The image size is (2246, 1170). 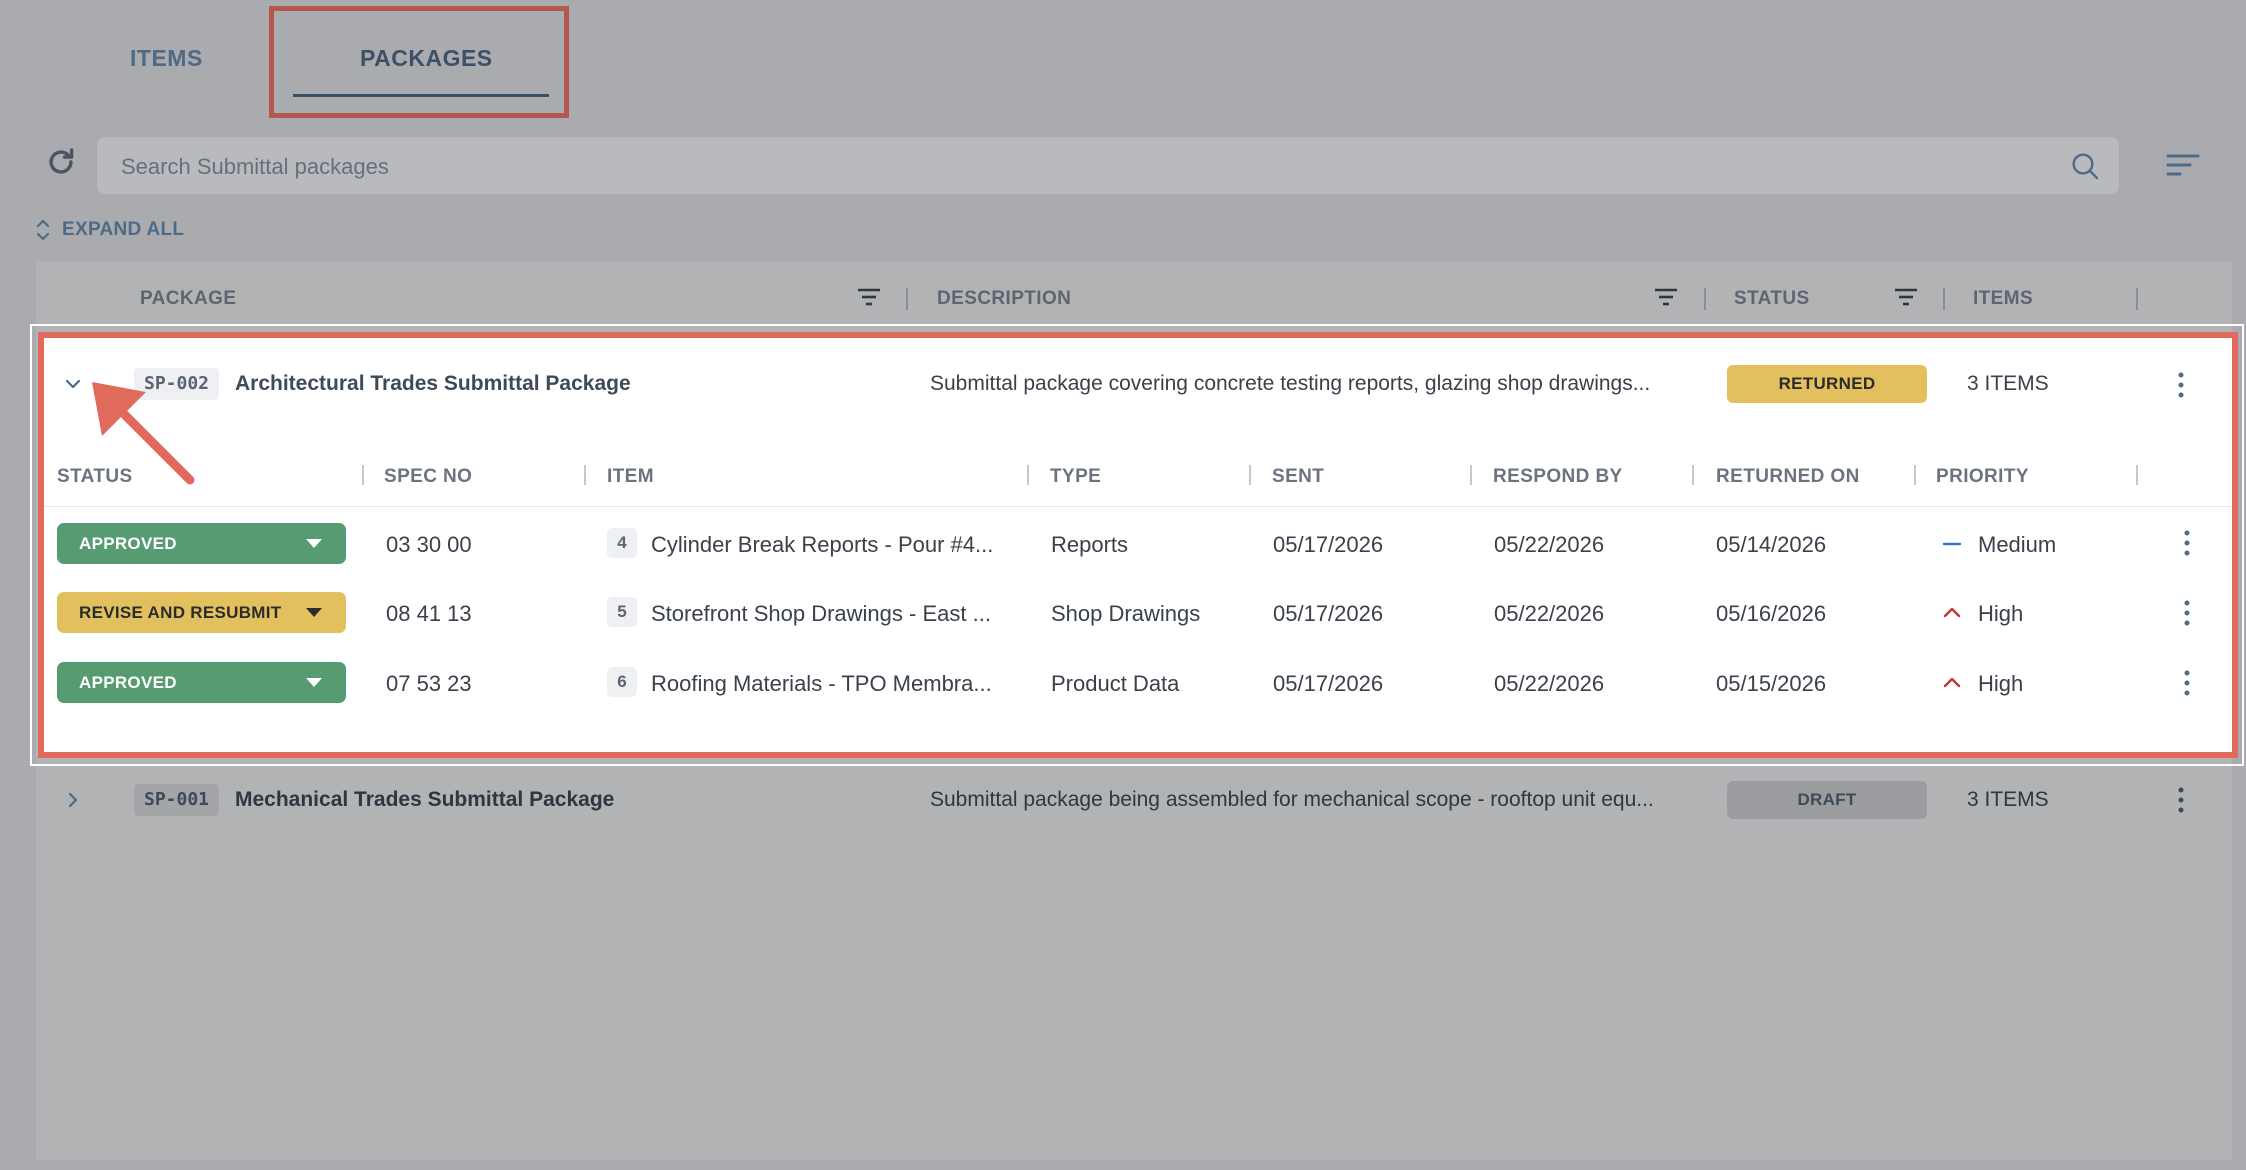 I want to click on item-number-badge: 5, so click(x=622, y=612).